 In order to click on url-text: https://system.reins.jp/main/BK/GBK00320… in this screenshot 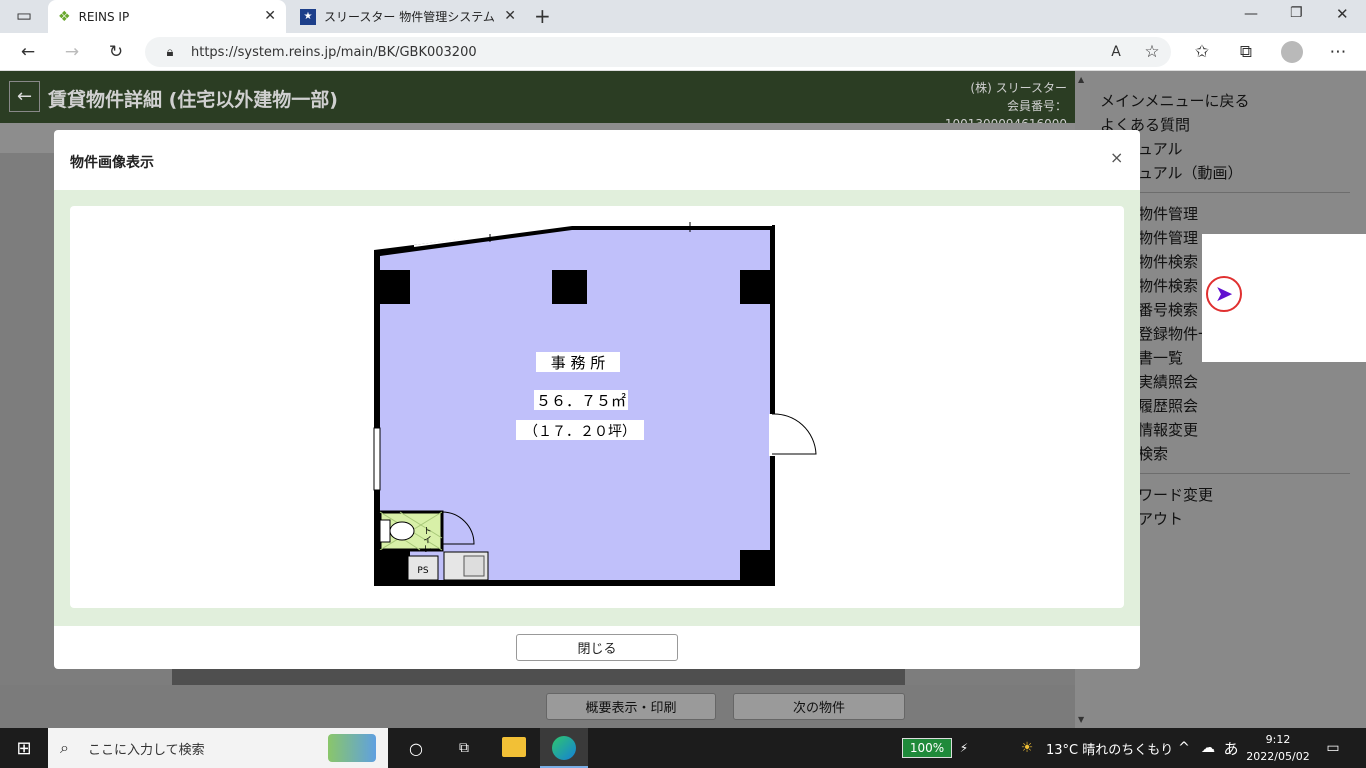, I will do `click(334, 52)`.